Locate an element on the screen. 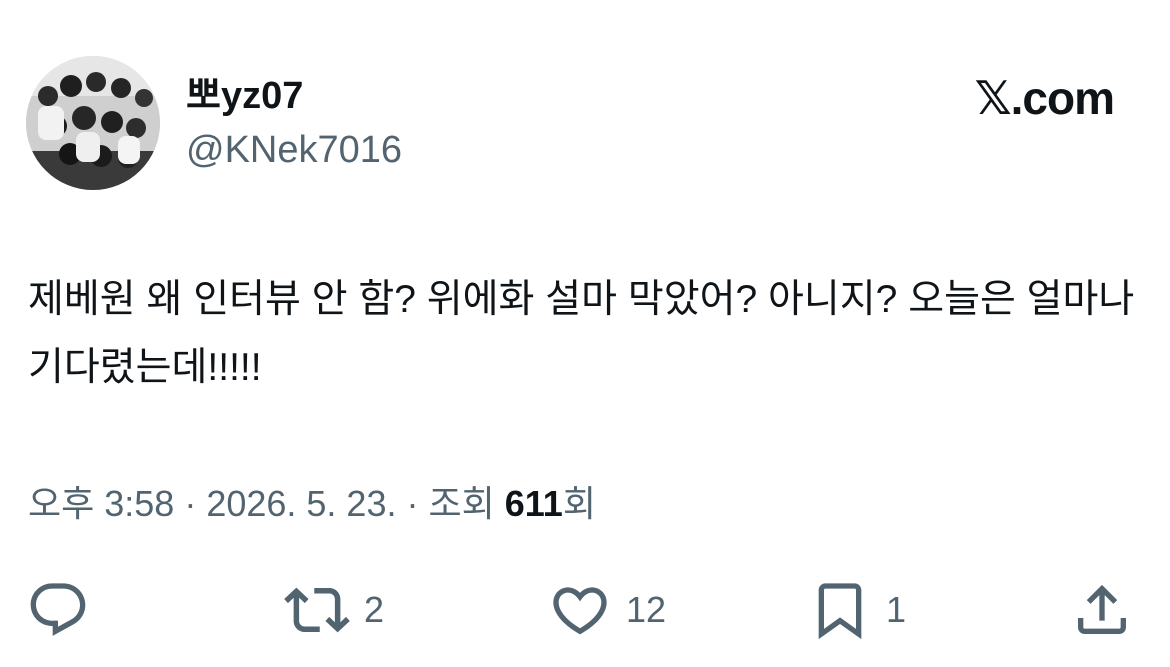 This screenshot has height=667, width=1170. action-bar: 2 12 1 is located at coordinates (585, 610).